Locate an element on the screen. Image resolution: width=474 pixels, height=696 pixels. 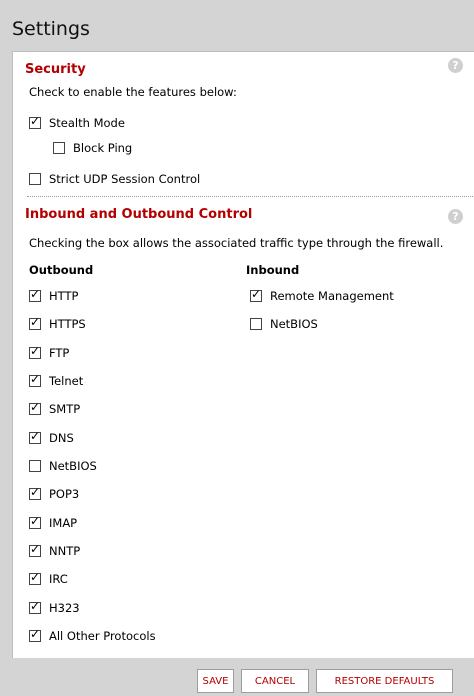
stealth-mode-checkbox: Stealth Mode is located at coordinates (77, 122).